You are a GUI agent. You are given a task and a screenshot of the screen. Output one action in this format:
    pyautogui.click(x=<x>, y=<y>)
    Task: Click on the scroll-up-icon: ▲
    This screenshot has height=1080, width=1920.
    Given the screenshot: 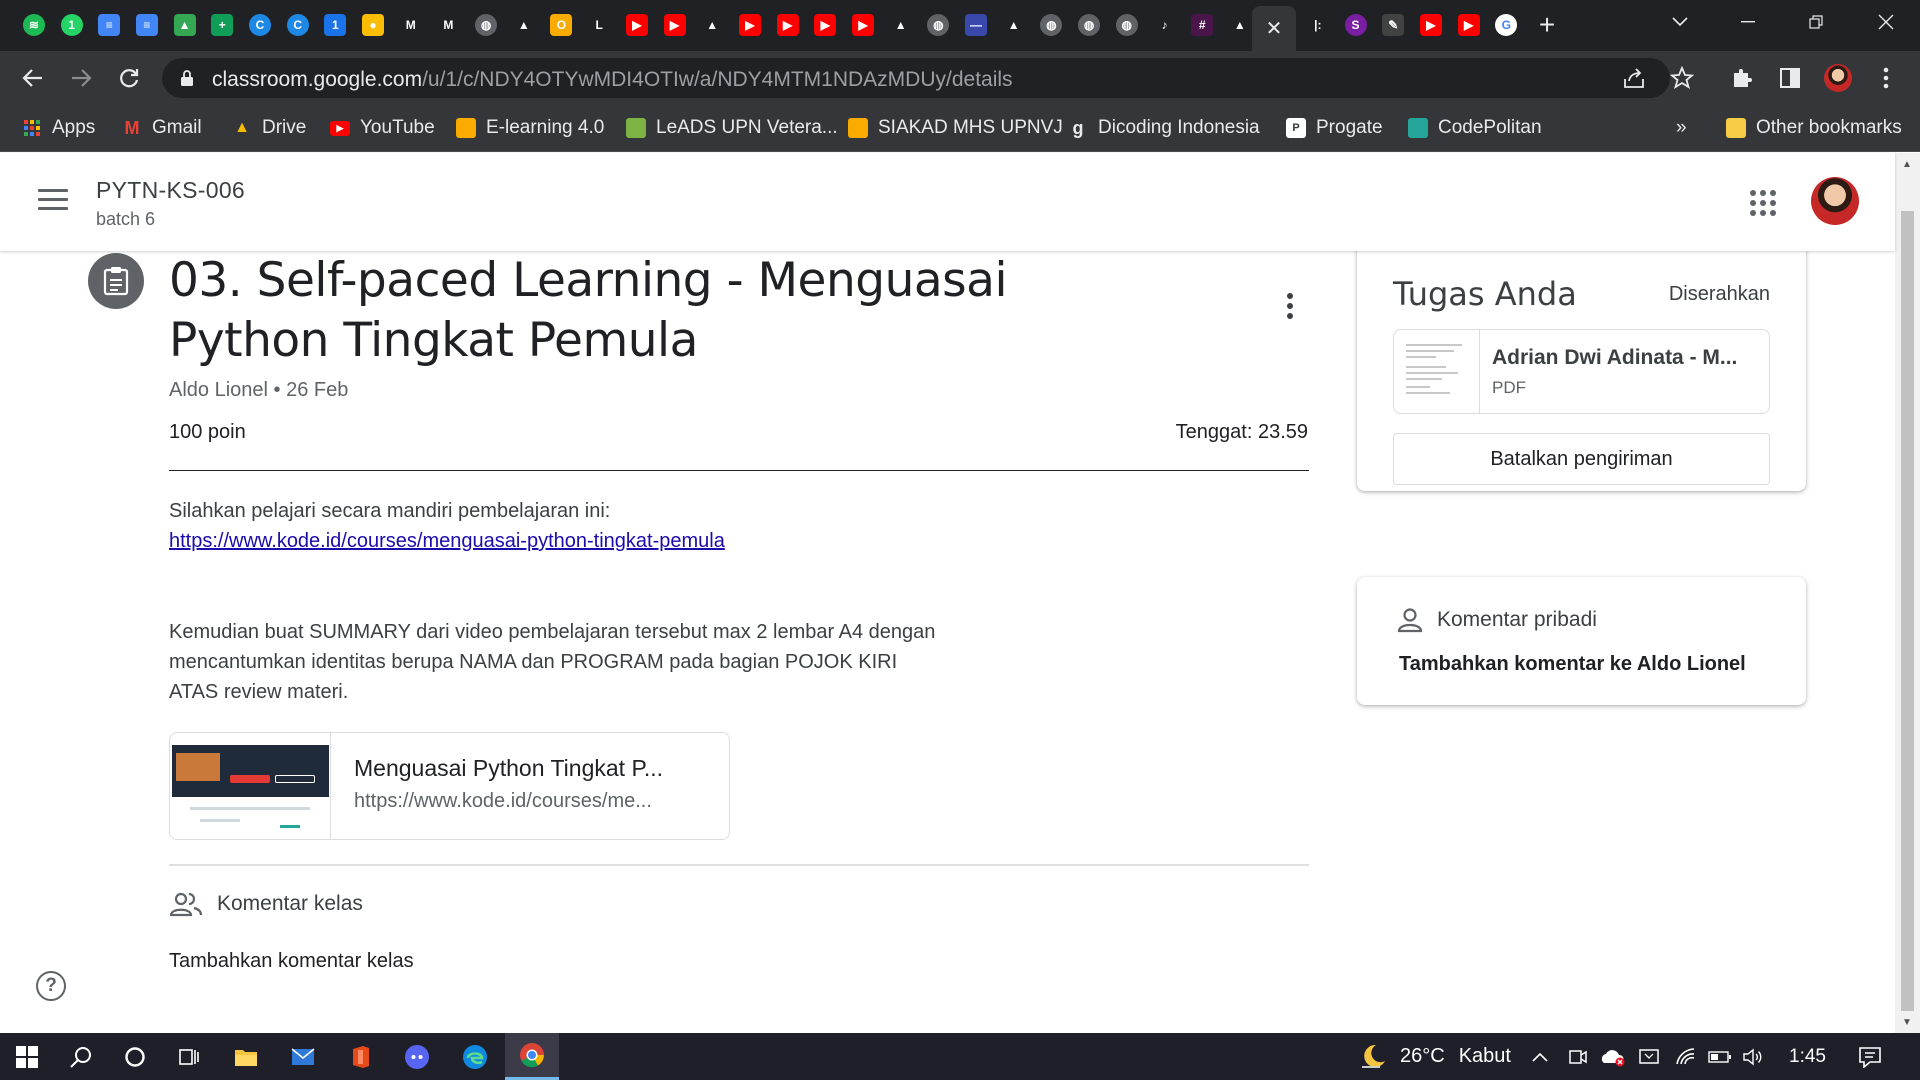 What is the action you would take?
    pyautogui.click(x=1907, y=164)
    